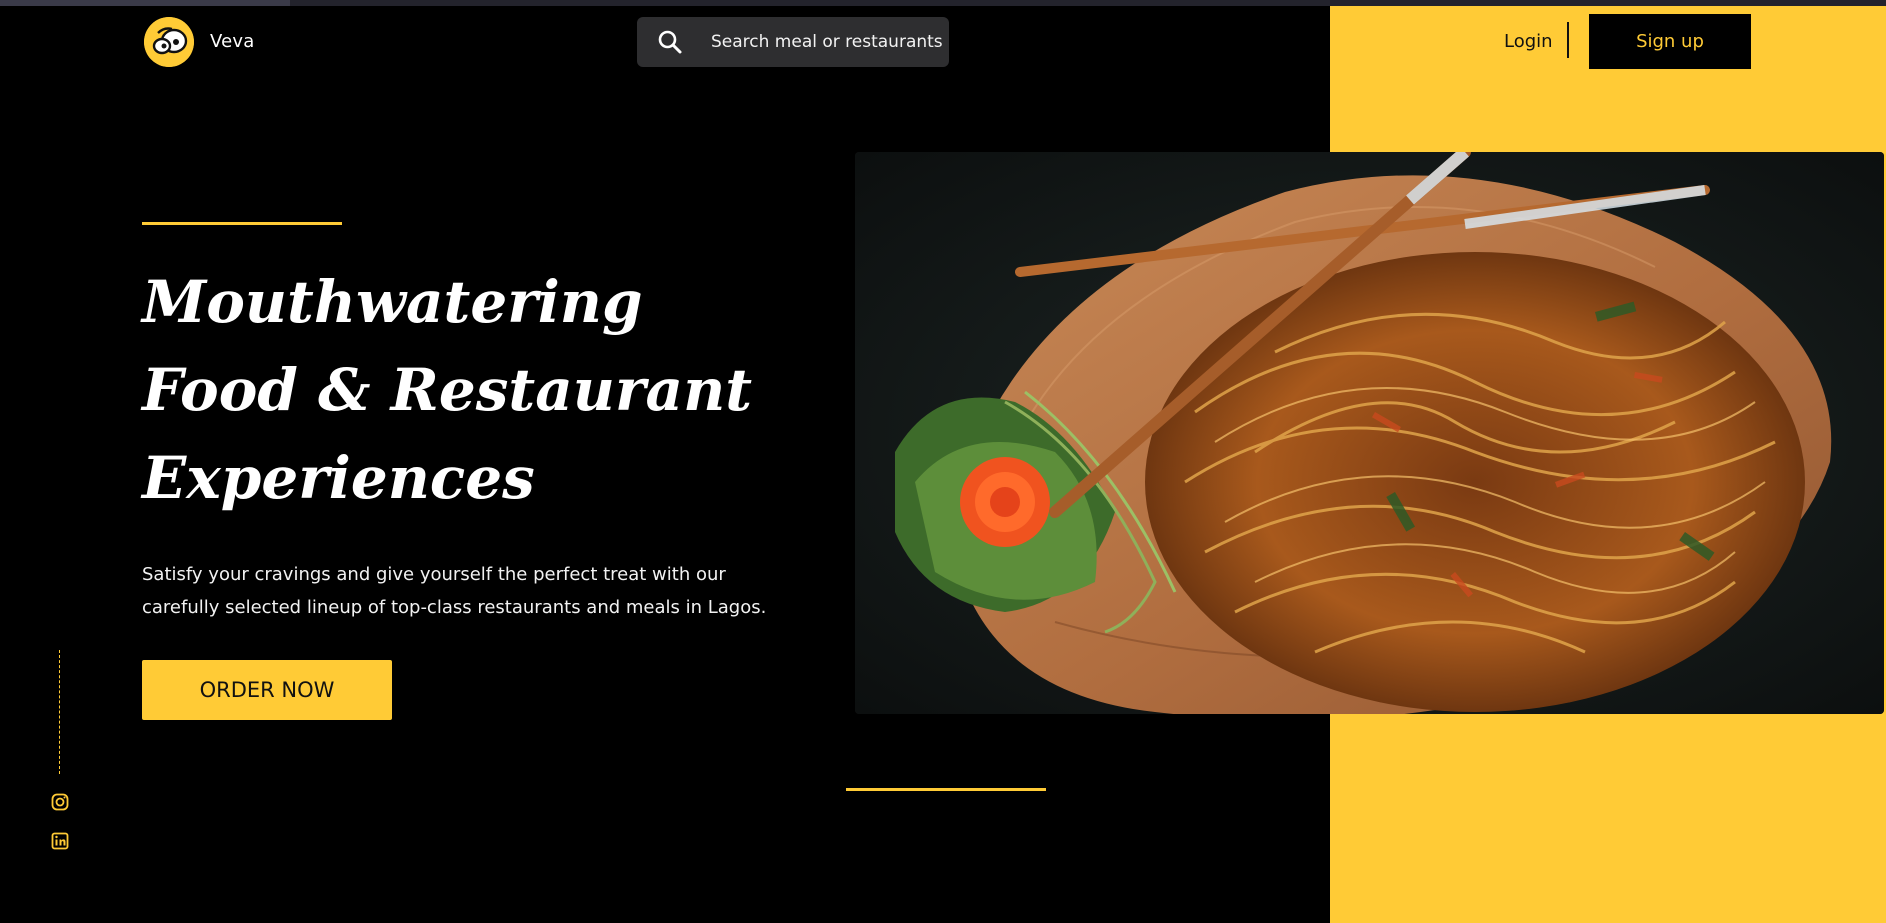  Describe the element at coordinates (60, 841) in the screenshot. I see `linkedin-icon` at that location.